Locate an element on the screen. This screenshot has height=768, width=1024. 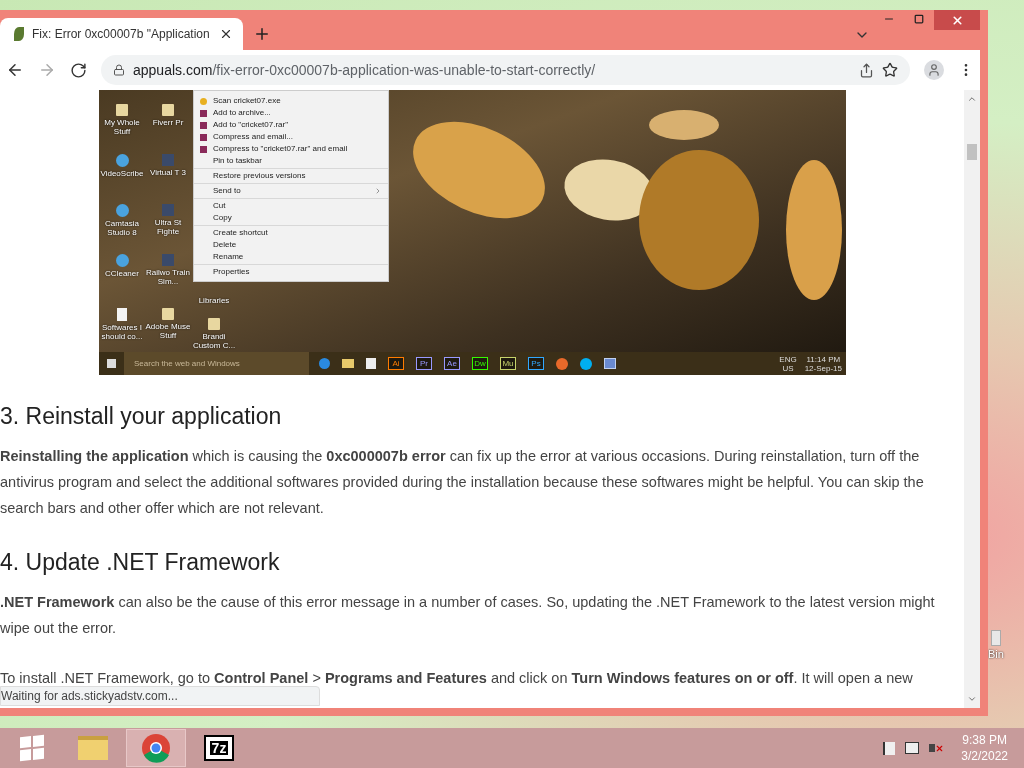
windows-logo-icon is located at coordinates (111, 363).